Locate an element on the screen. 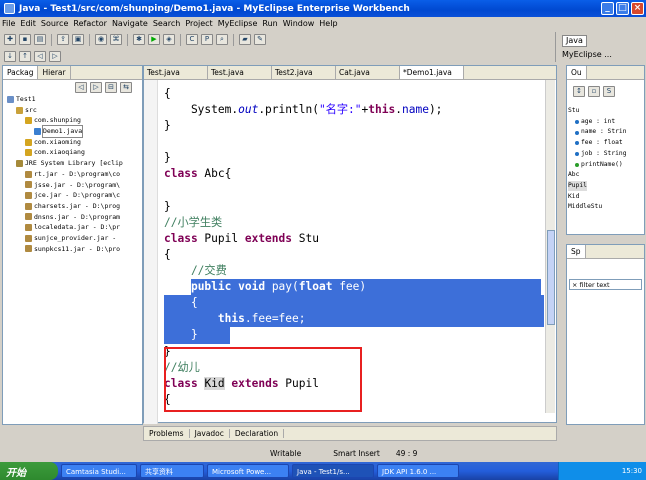 This screenshot has height=480, width=646. tab-test-java-2: Test.java is located at coordinates (240, 72).